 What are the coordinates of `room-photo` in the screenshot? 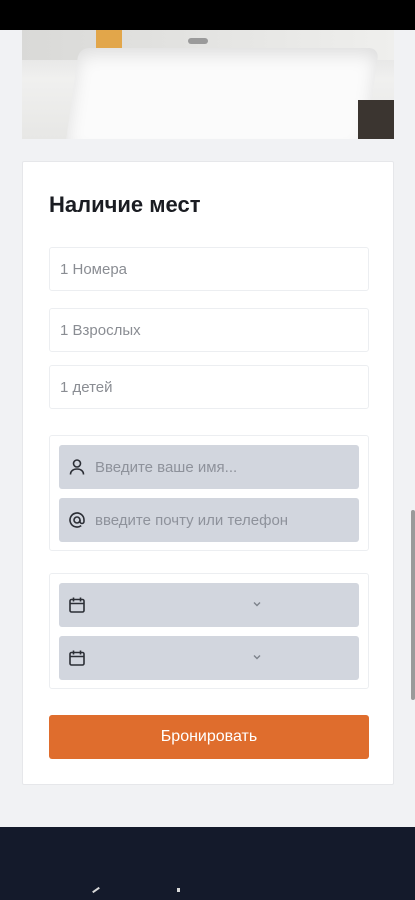 It's located at (208, 84).